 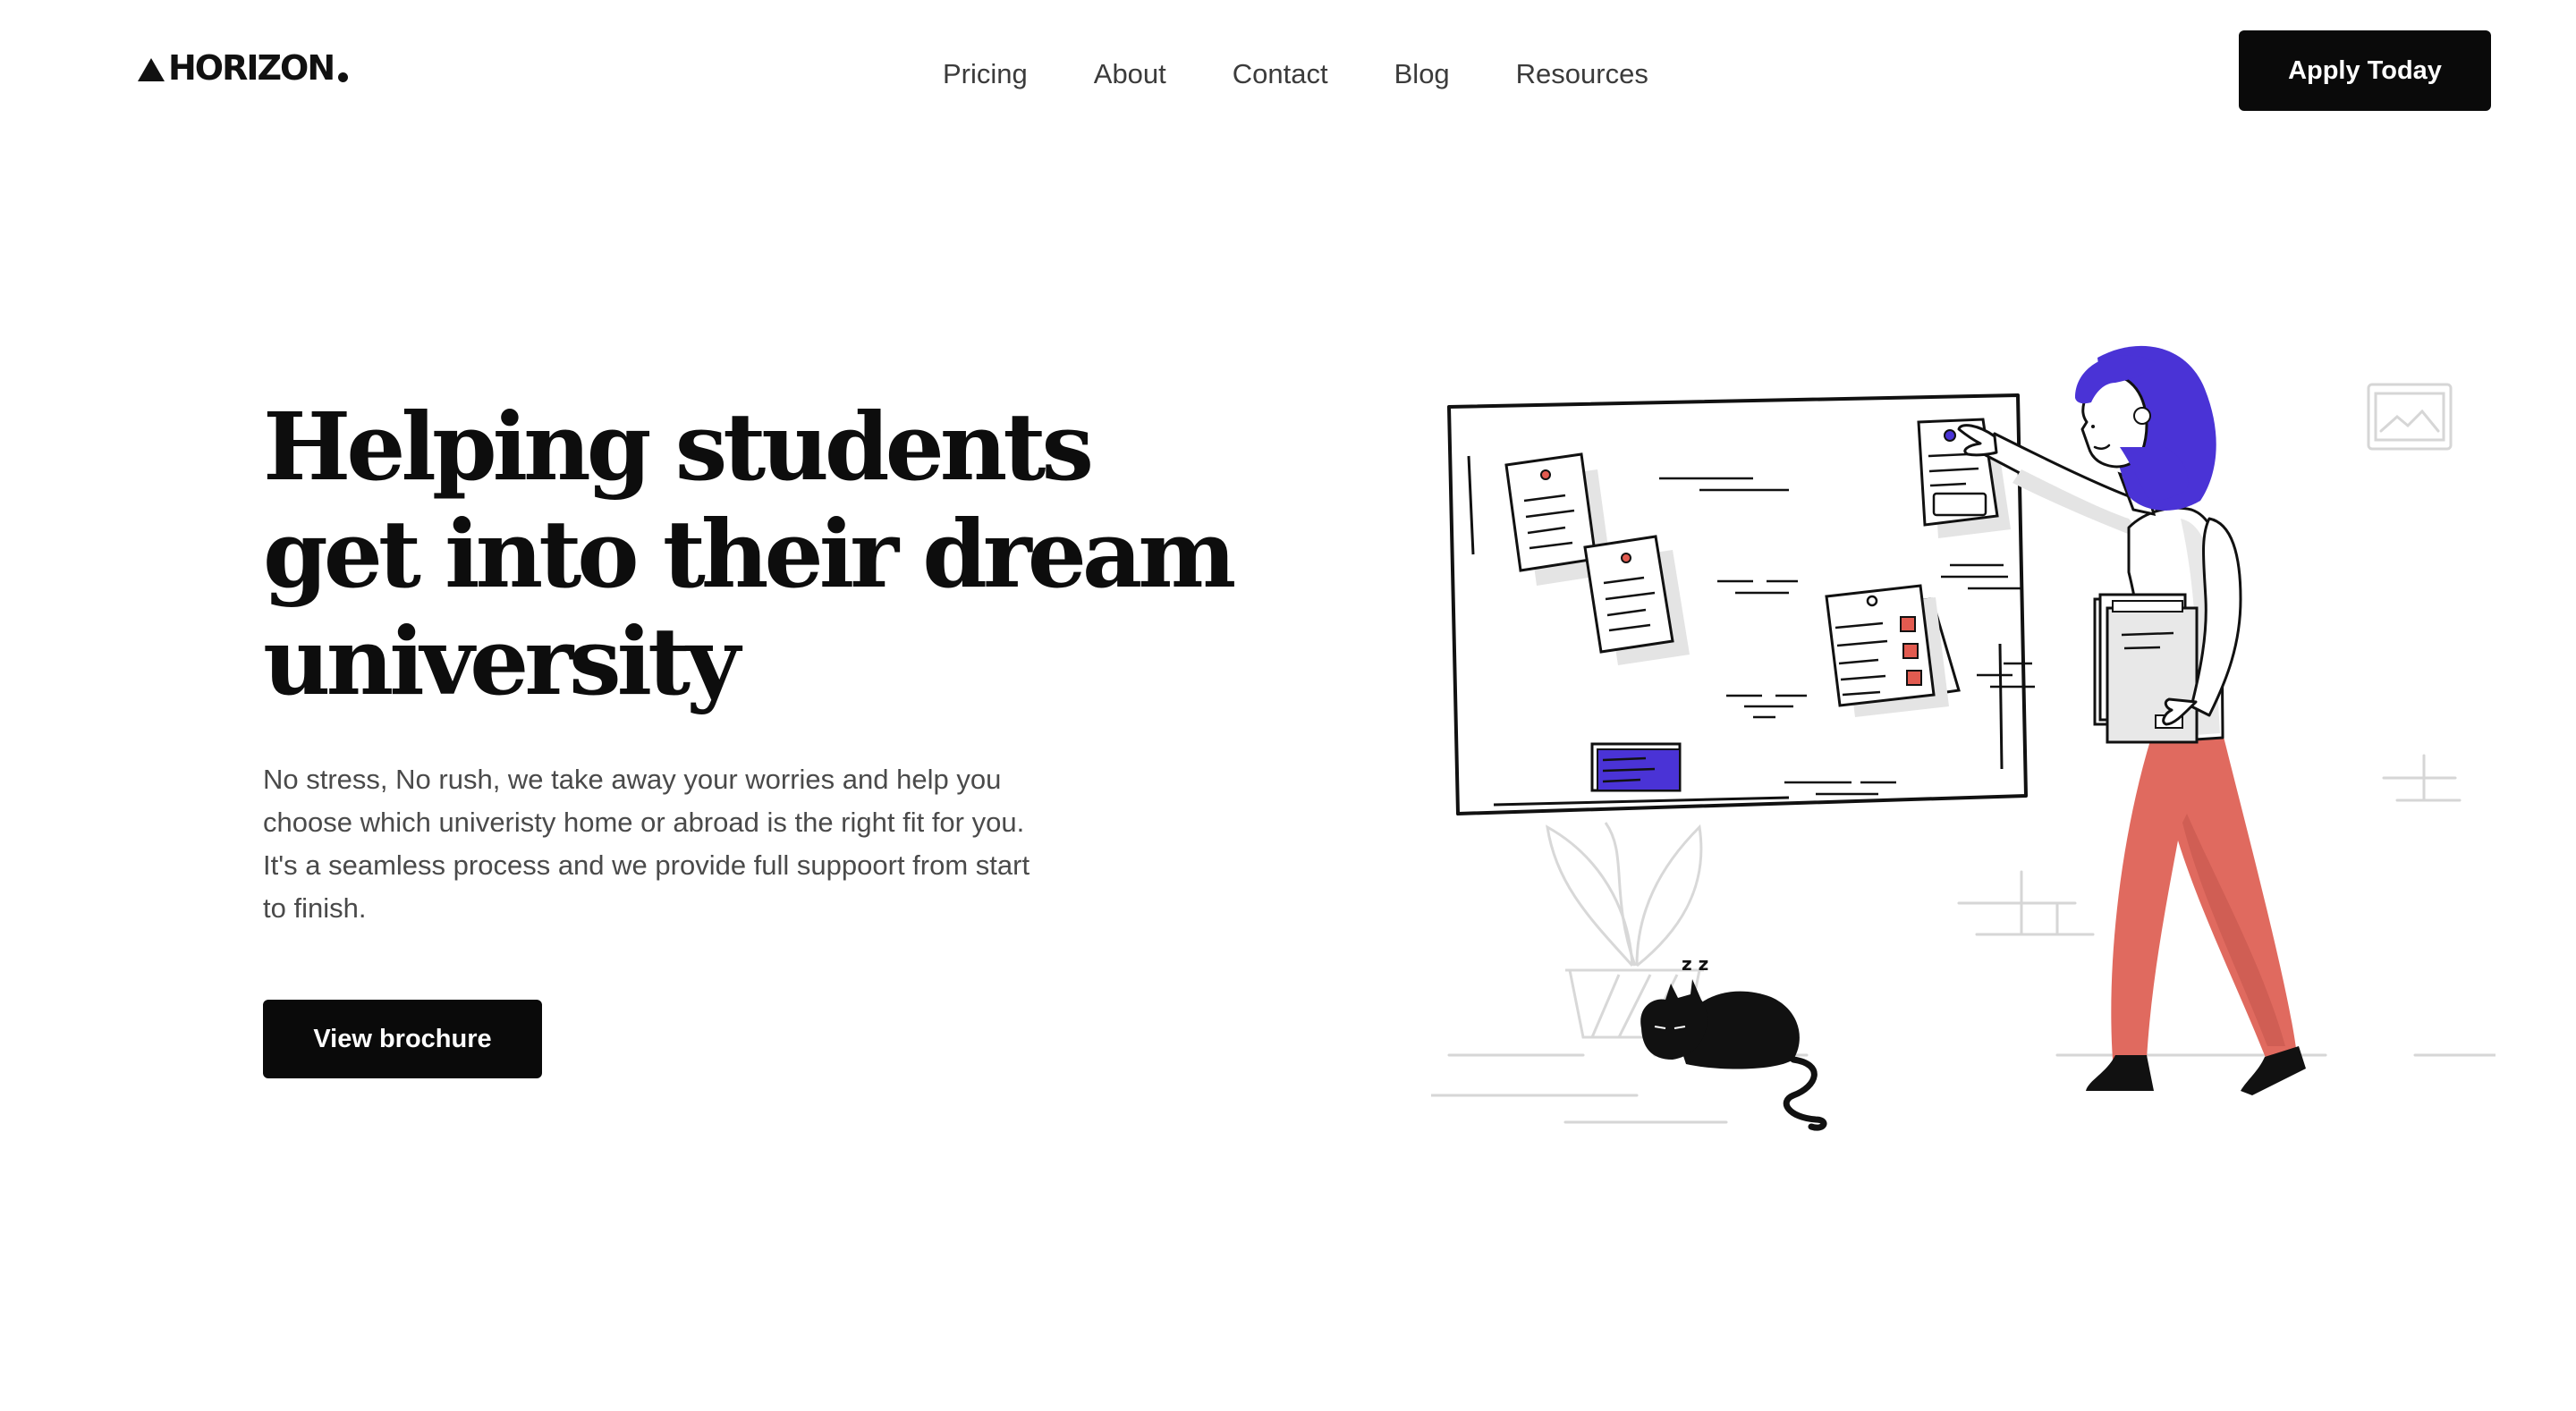 I want to click on main-nav: Pricing About Contact Blog Resources, so click(x=1295, y=74).